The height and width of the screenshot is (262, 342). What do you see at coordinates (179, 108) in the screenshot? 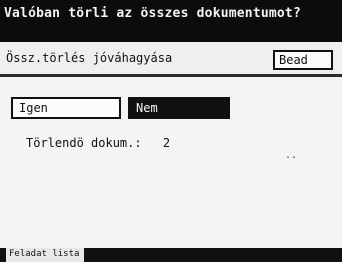
I see `no-button: Nem` at bounding box center [179, 108].